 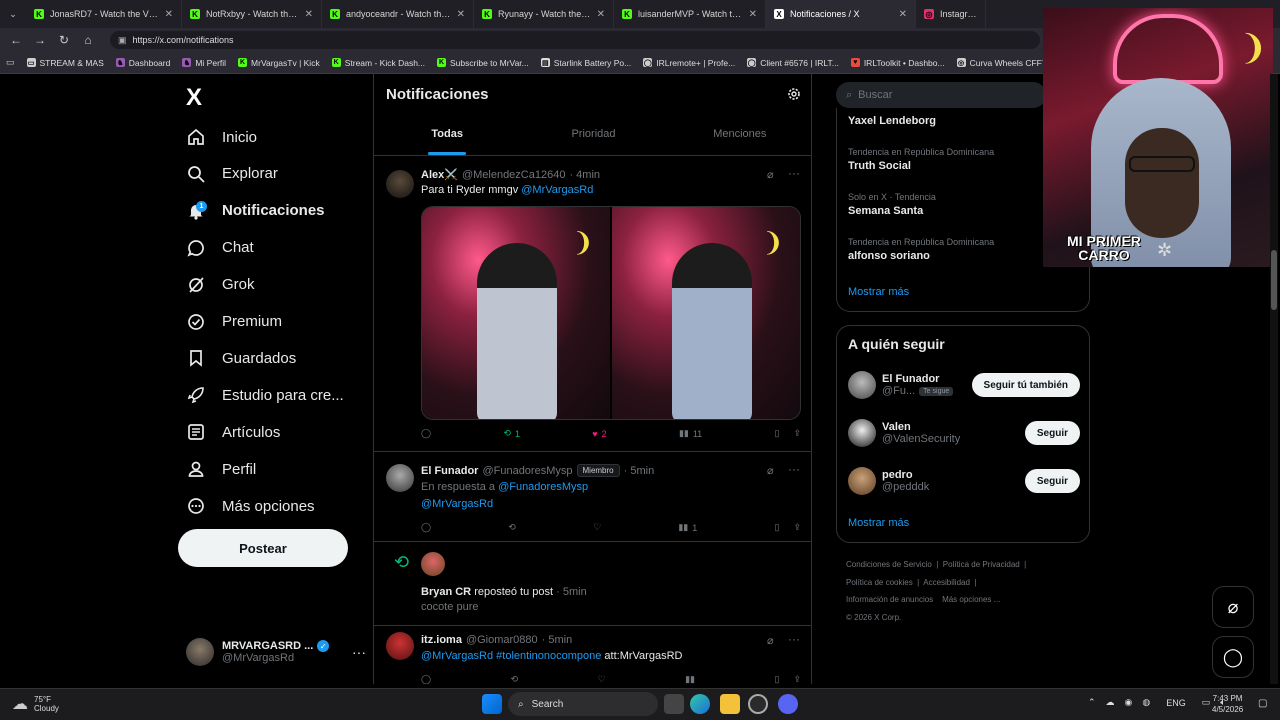 I want to click on trend-item: Solo en X · Tendencia Semana Santa, so click(x=892, y=204).